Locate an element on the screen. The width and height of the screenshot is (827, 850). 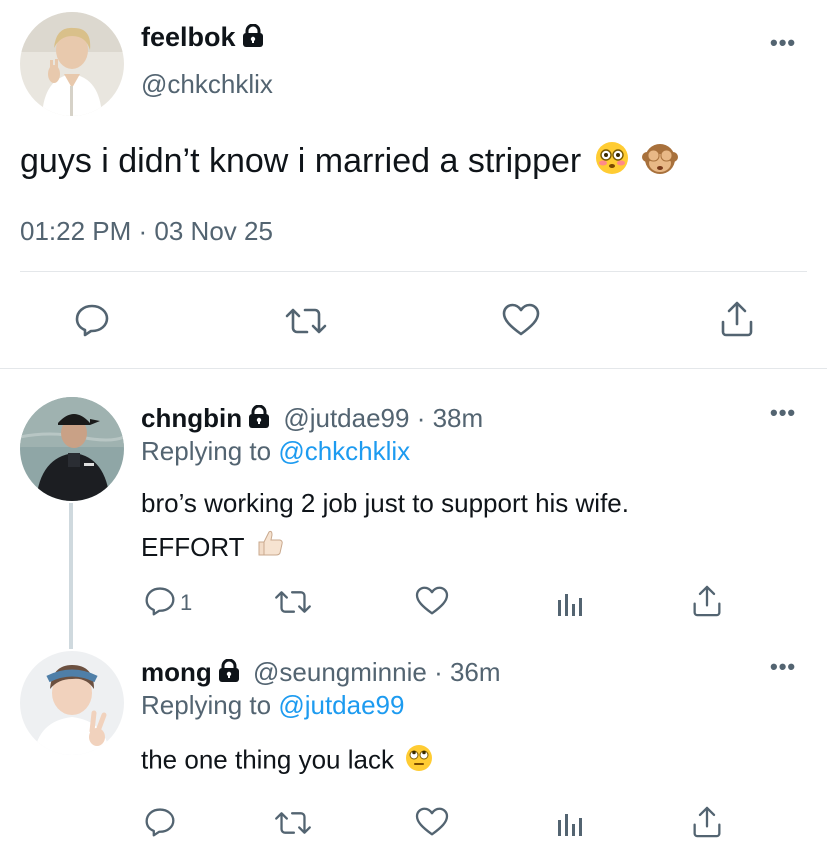
reply-text: the one thing you lack is located at coordinates (287, 761).